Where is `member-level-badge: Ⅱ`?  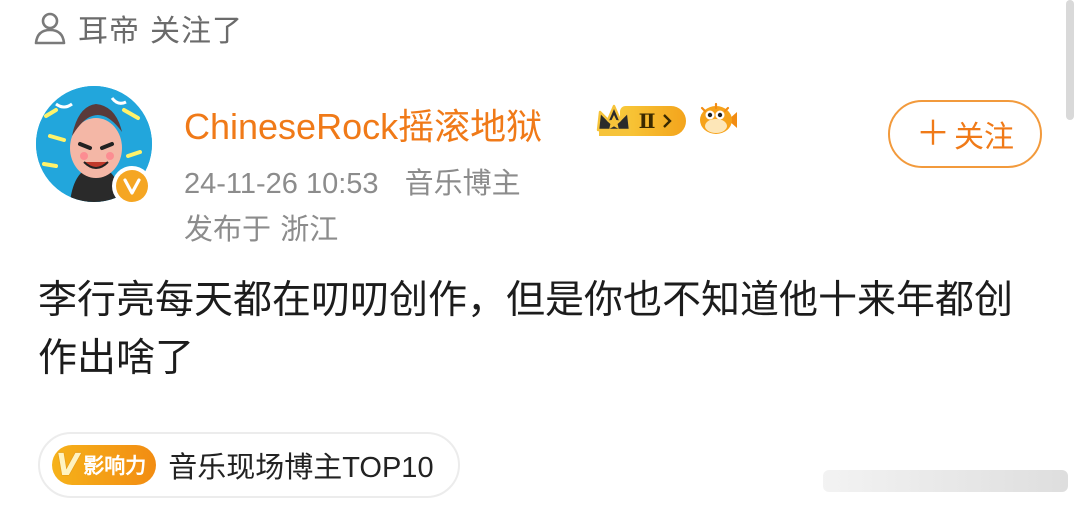
member-level-badge: Ⅱ is located at coordinates (642, 120).